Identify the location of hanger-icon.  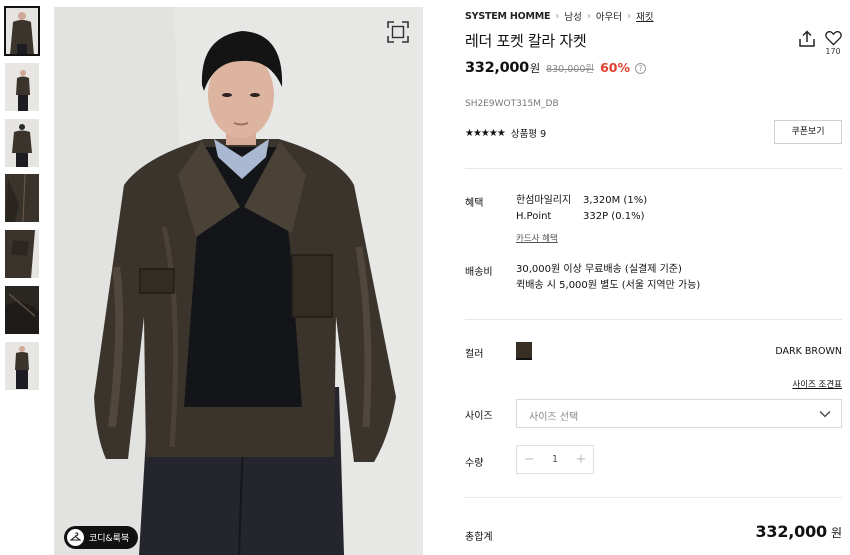
(75, 537).